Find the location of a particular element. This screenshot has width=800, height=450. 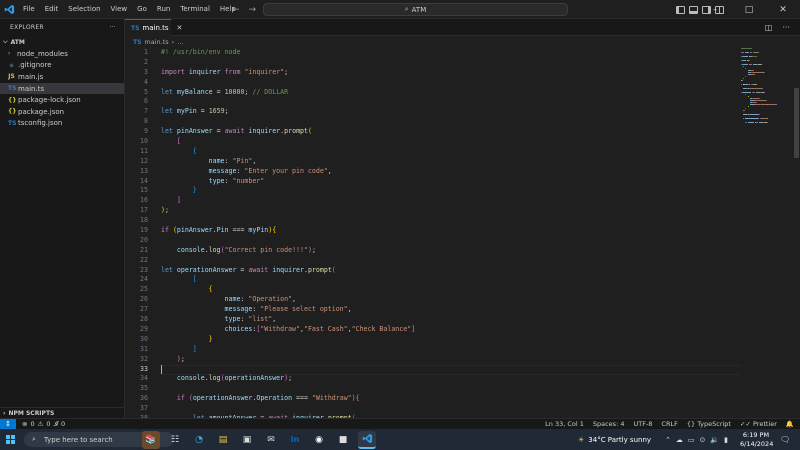

code-line: type: "list", is located at coordinates (451, 320).